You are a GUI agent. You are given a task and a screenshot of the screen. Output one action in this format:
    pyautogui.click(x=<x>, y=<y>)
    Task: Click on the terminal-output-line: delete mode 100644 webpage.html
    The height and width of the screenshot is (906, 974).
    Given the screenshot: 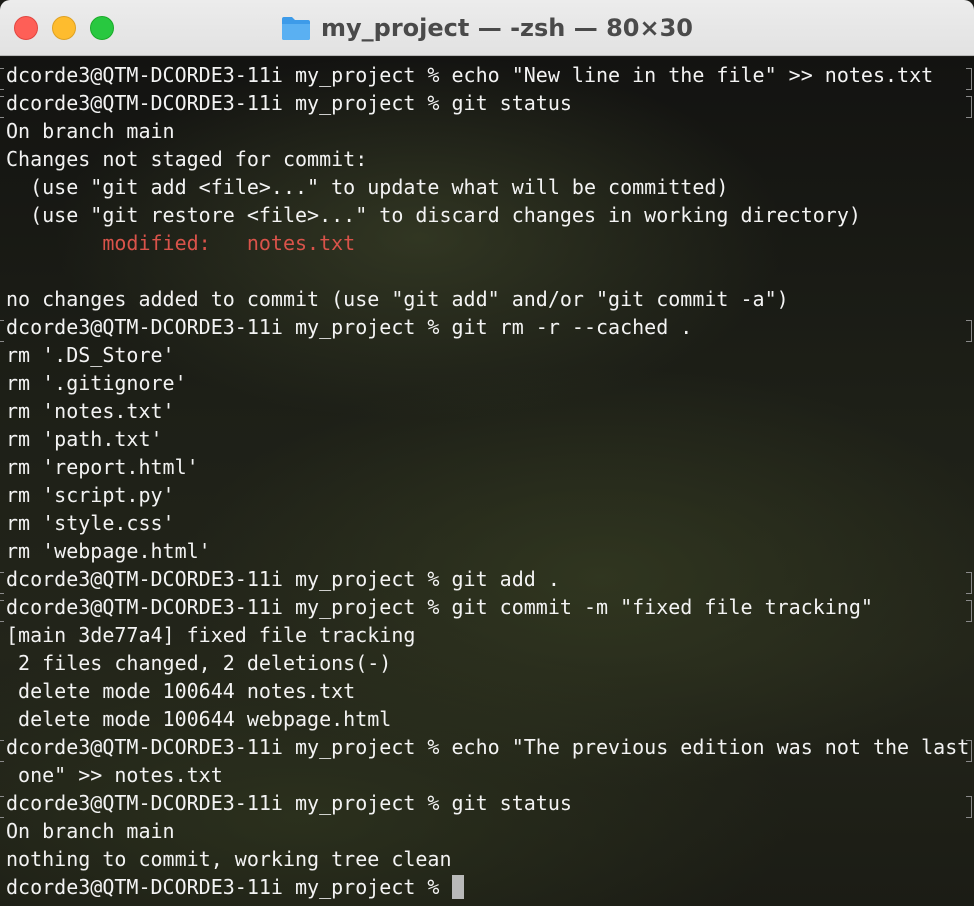 What is the action you would take?
    pyautogui.click(x=199, y=719)
    